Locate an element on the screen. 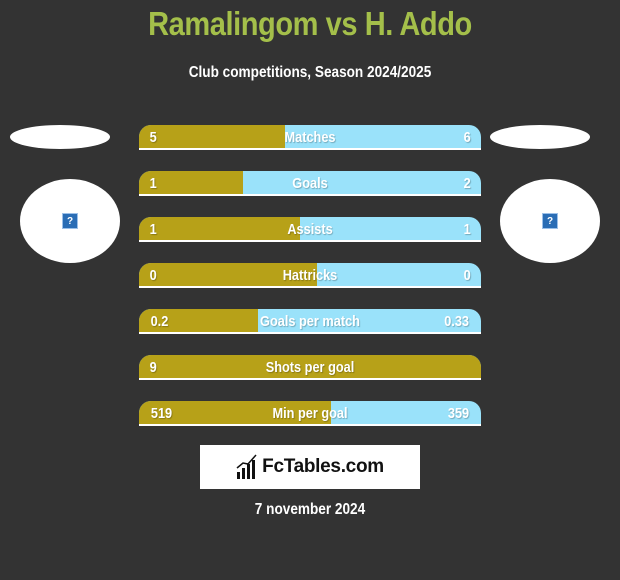  stat-row-hattricks: 0 Hattricks 0 is located at coordinates (310, 275).